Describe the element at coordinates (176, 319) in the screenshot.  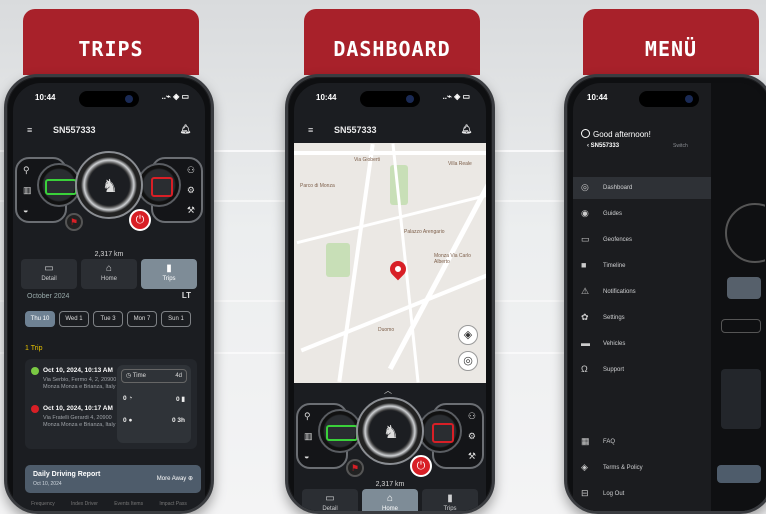
I see `day-chip: Sun 1` at that location.